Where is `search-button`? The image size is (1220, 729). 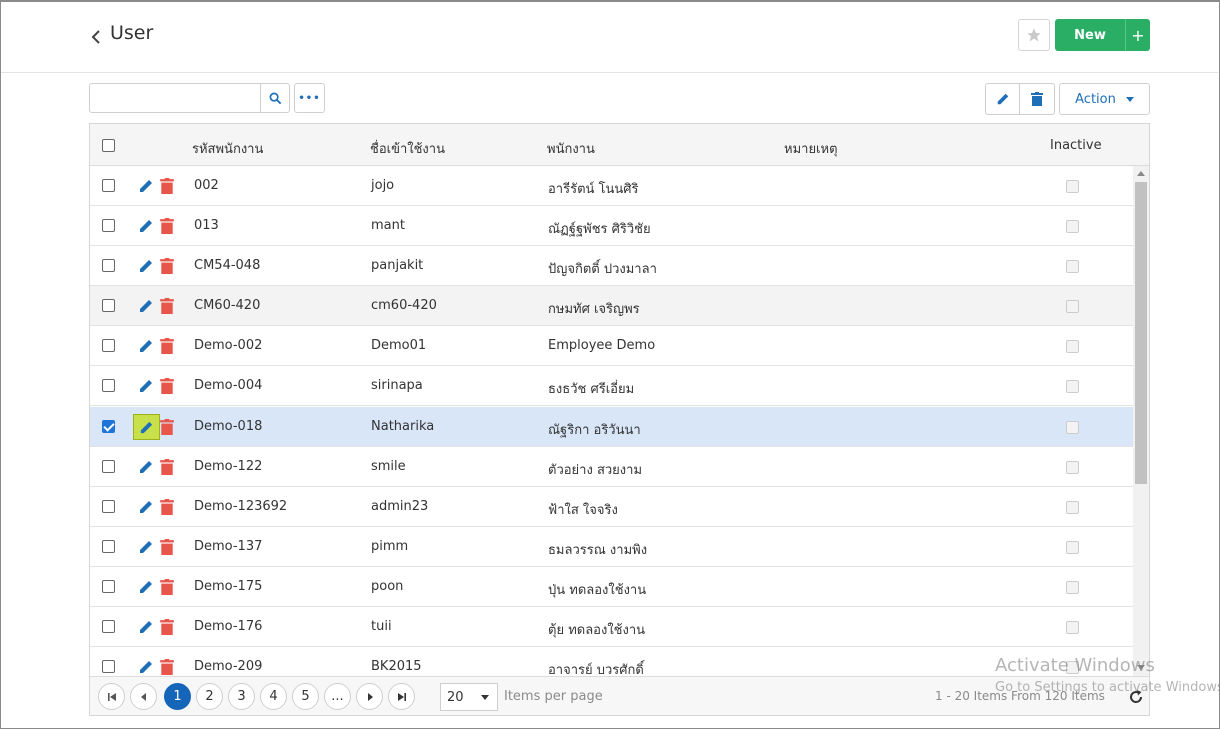
search-button is located at coordinates (275, 98).